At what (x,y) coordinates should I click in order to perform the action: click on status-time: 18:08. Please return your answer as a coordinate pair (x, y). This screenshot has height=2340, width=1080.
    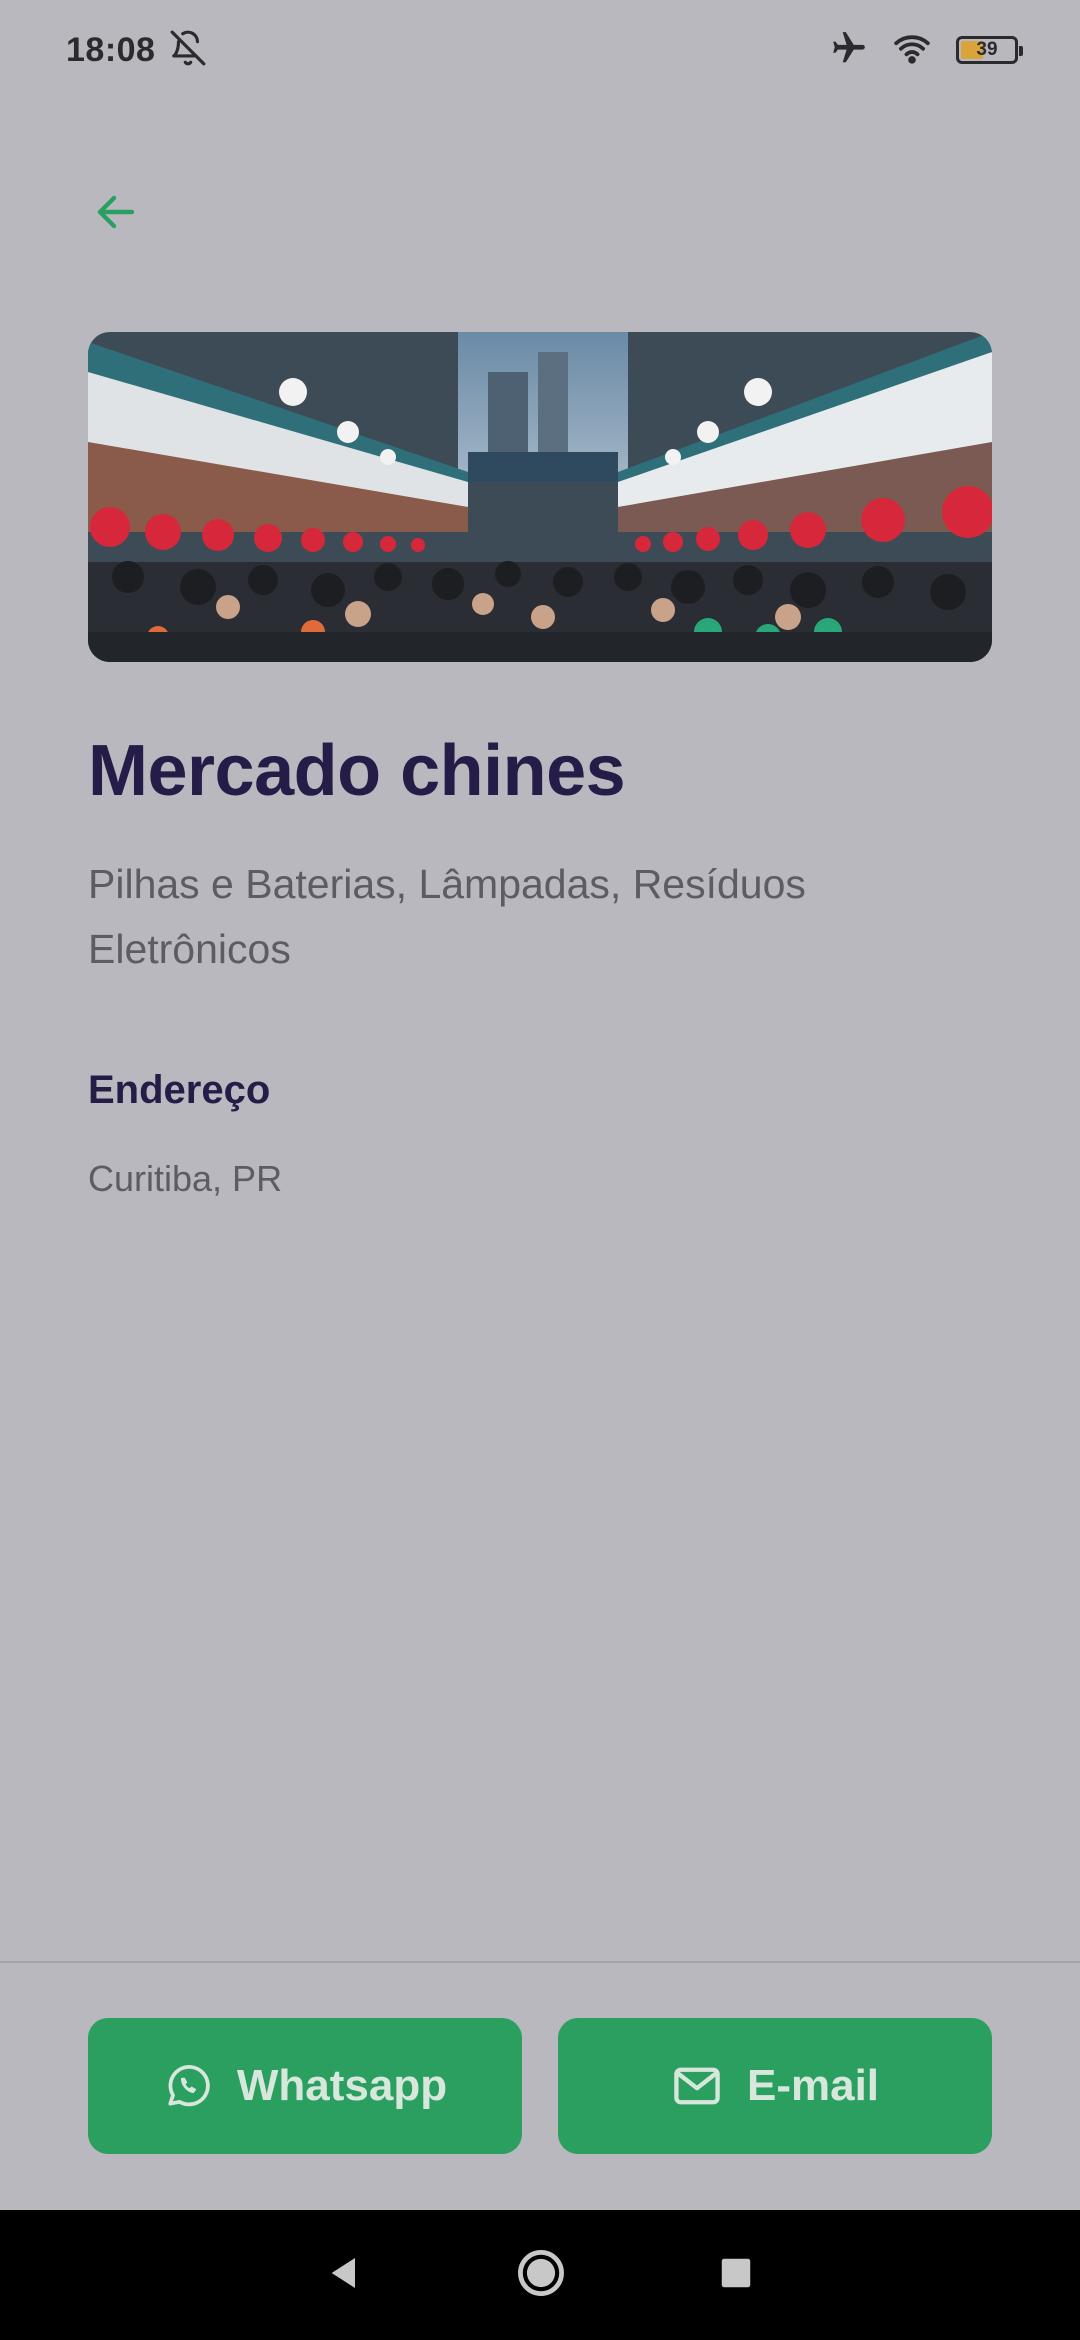
    Looking at the image, I should click on (111, 49).